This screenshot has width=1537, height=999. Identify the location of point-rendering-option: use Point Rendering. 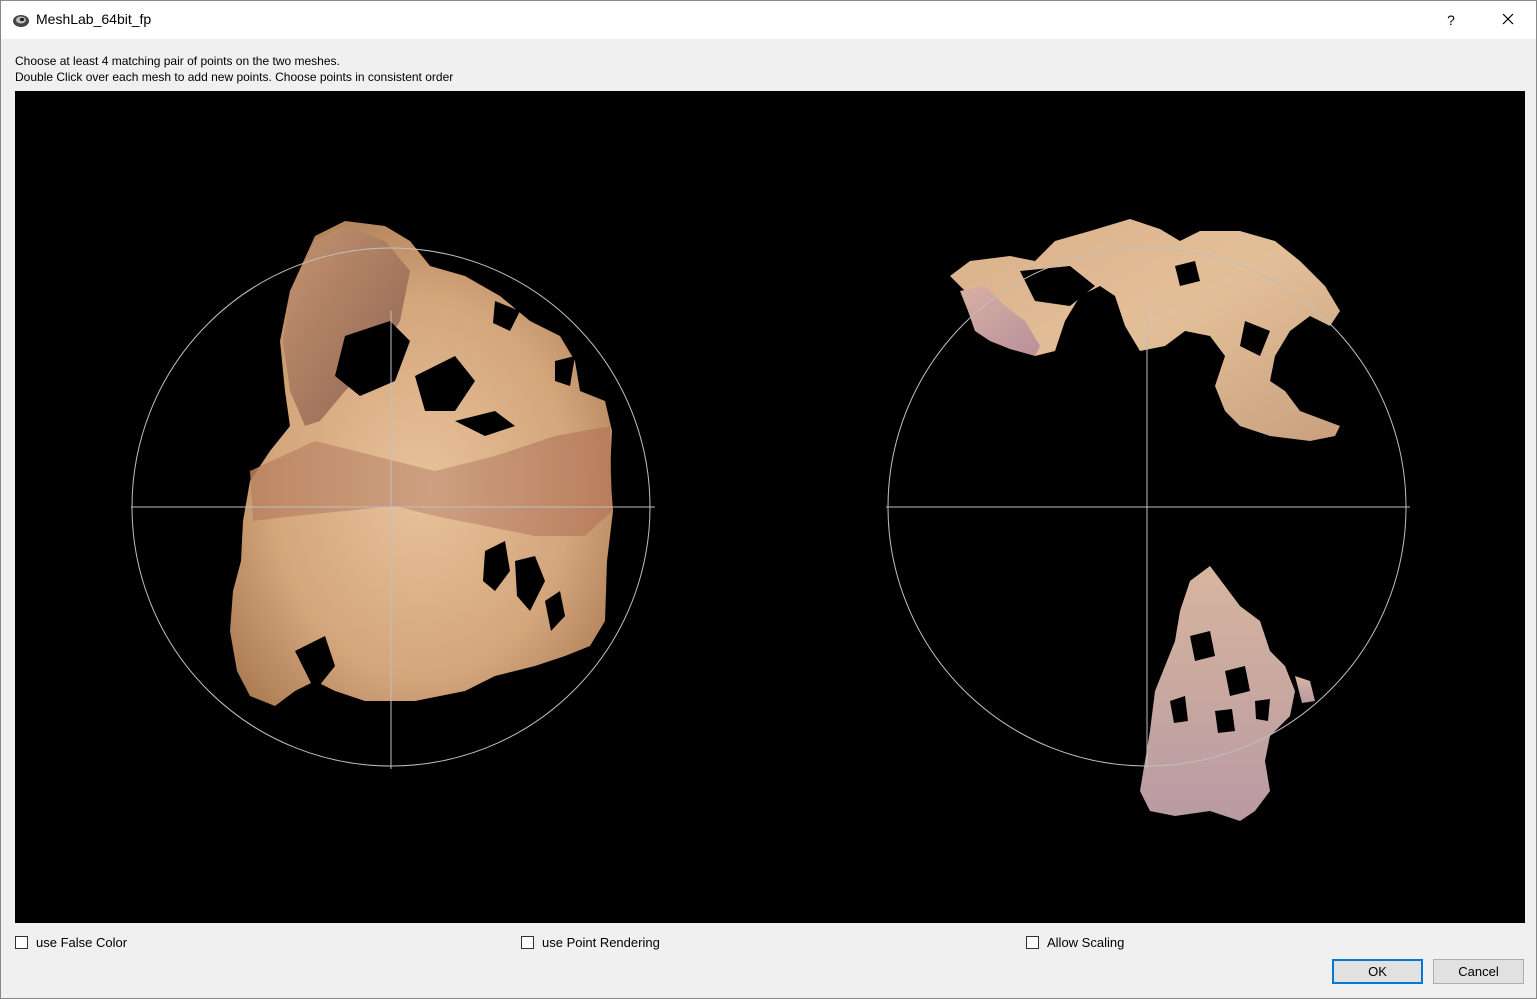
(590, 942).